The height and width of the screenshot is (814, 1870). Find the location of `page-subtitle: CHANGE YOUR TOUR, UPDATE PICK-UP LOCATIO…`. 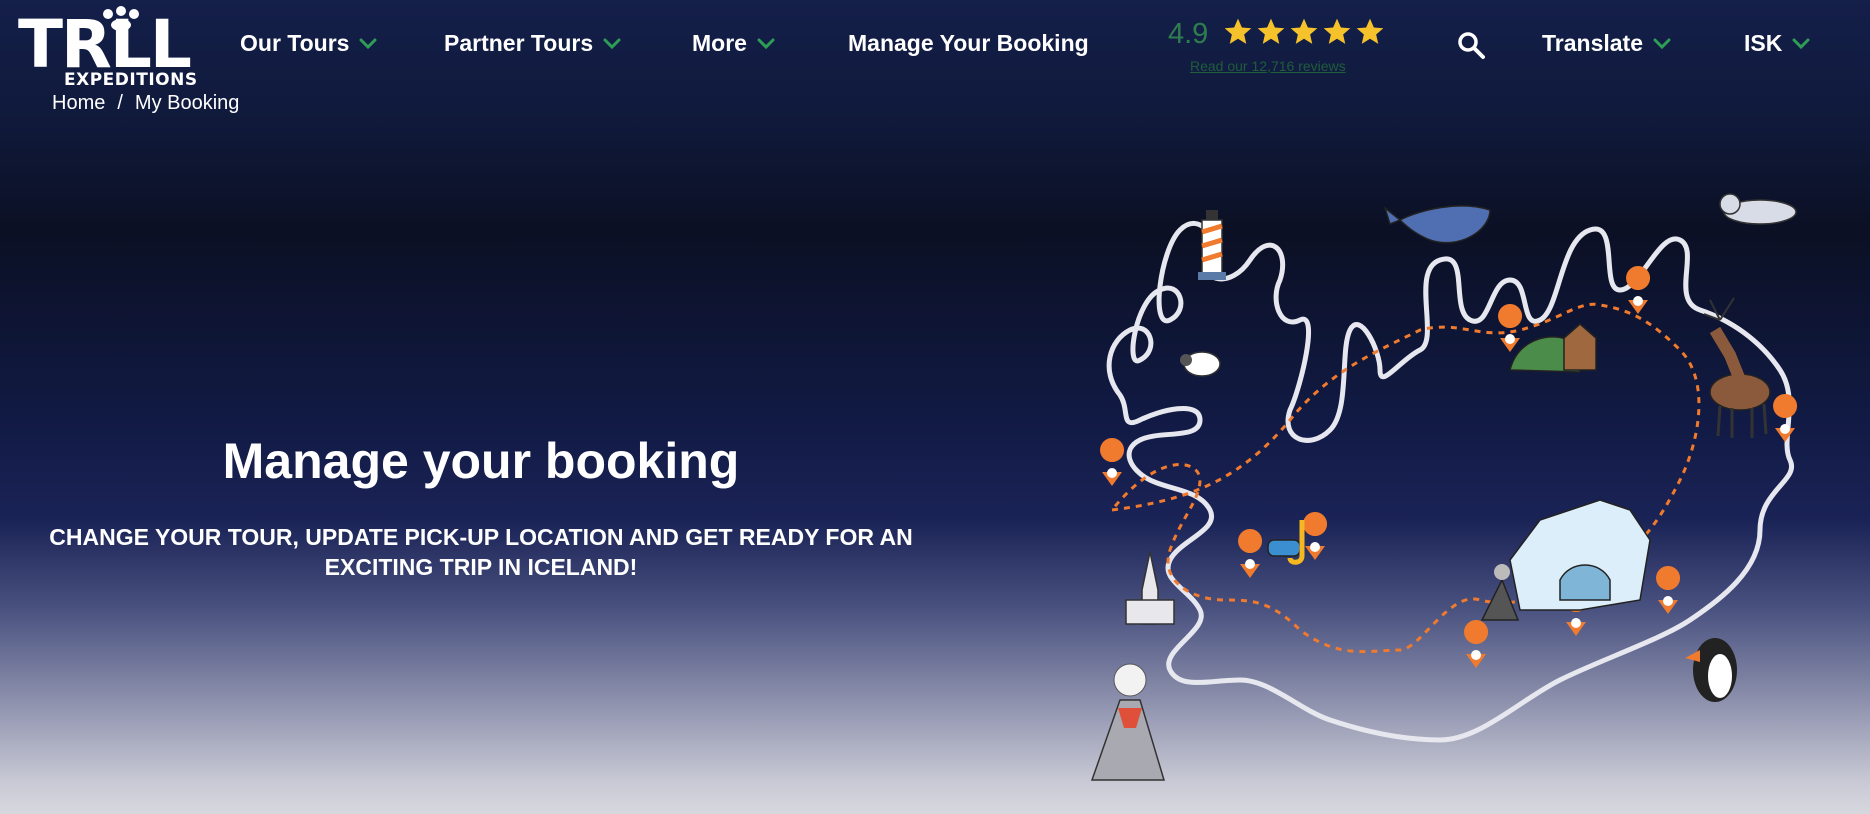

page-subtitle: CHANGE YOUR TOUR, UPDATE PICK-UP LOCATIO… is located at coordinates (481, 552).